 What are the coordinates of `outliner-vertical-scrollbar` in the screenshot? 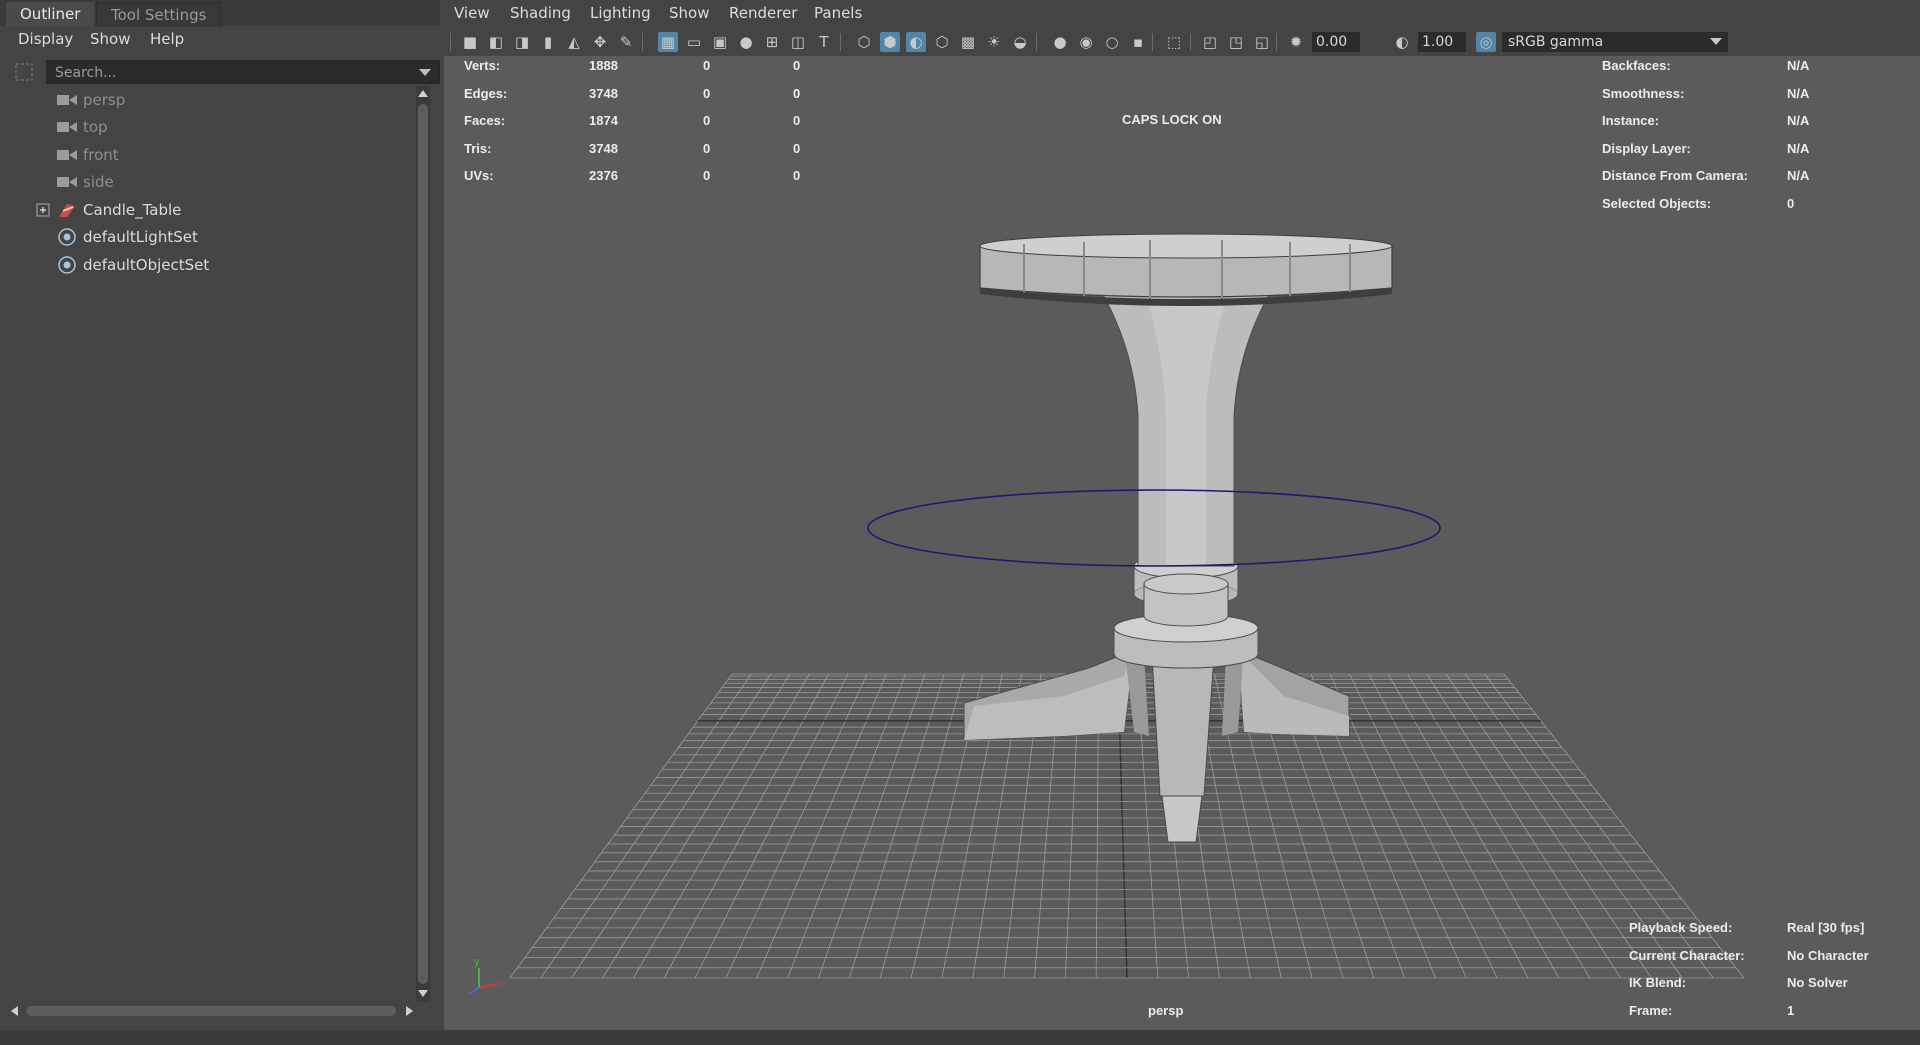 It's located at (423, 544).